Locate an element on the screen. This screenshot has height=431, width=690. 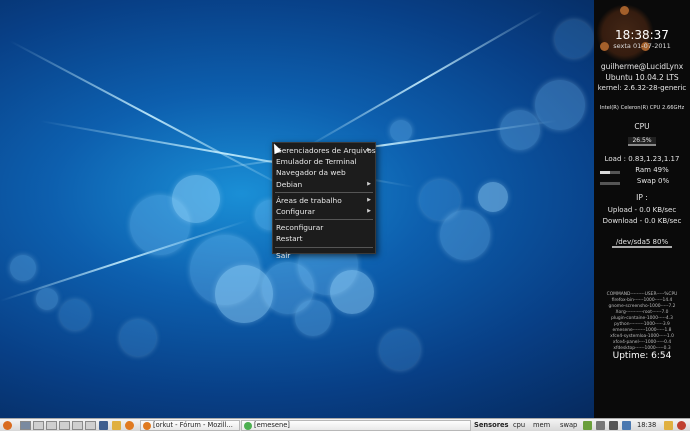
cpu-percent: 26.5% is located at coordinates (642, 141).